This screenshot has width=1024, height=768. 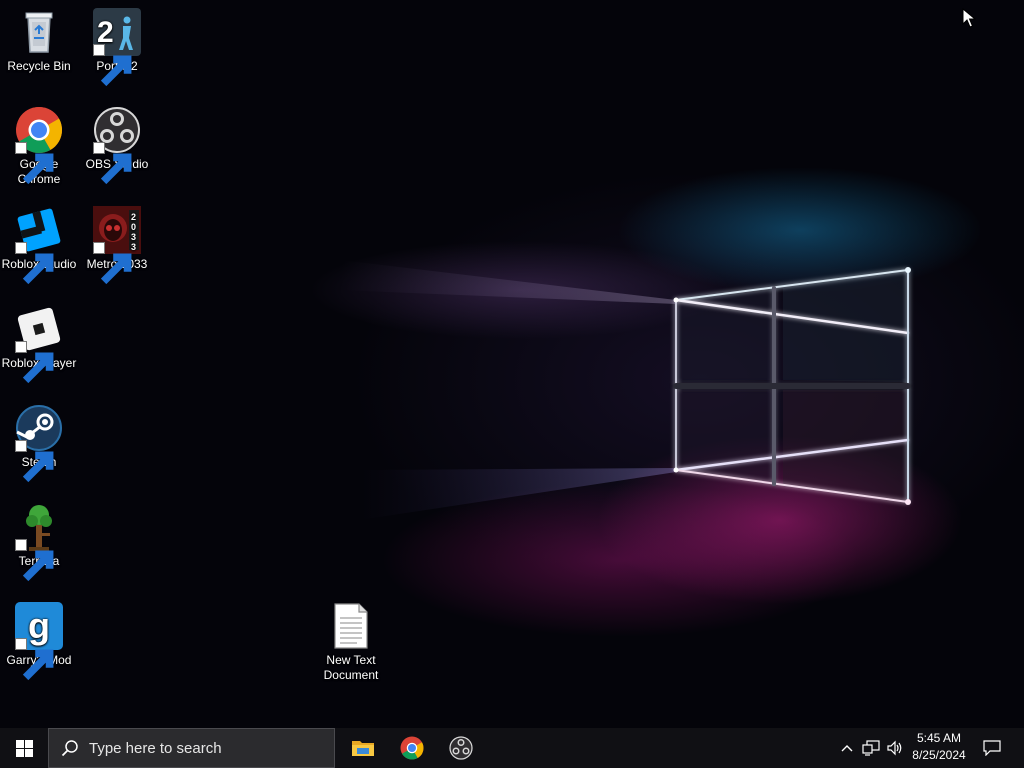 I want to click on desktop-icon-metro-2033: 2 0 3 3 Metro 2033, so click(x=117, y=245).